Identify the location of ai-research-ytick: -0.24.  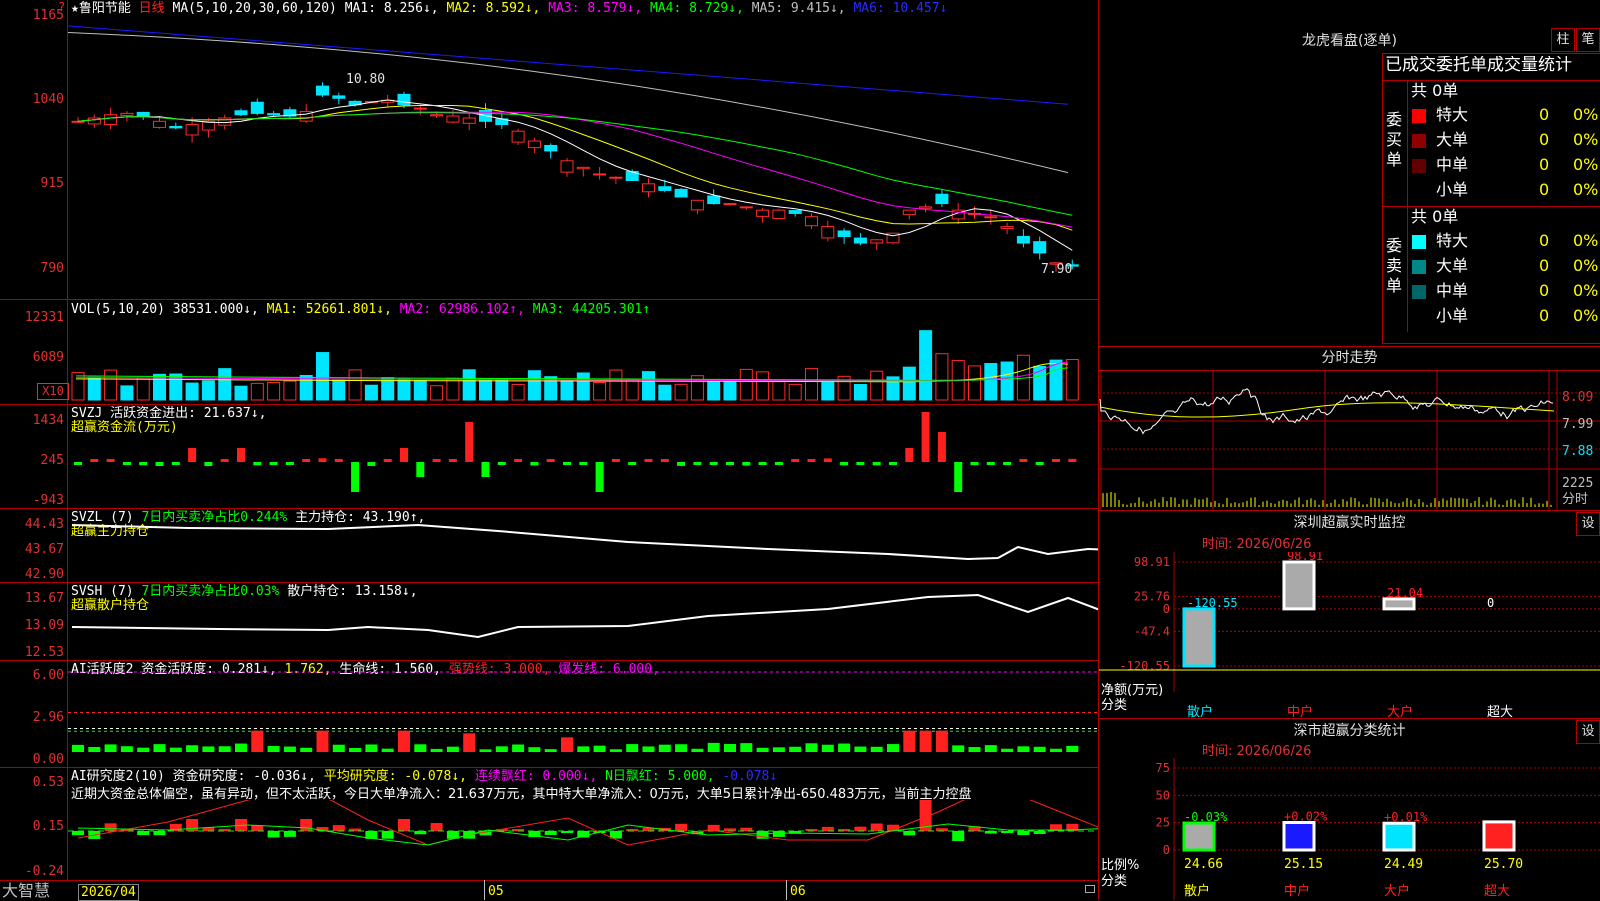
(44, 871).